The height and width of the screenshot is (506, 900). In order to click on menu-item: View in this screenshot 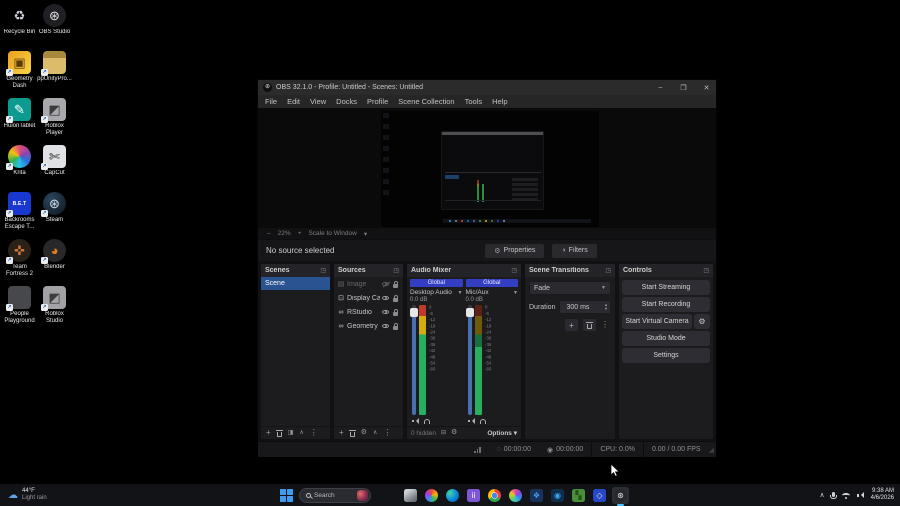, I will do `click(318, 101)`.